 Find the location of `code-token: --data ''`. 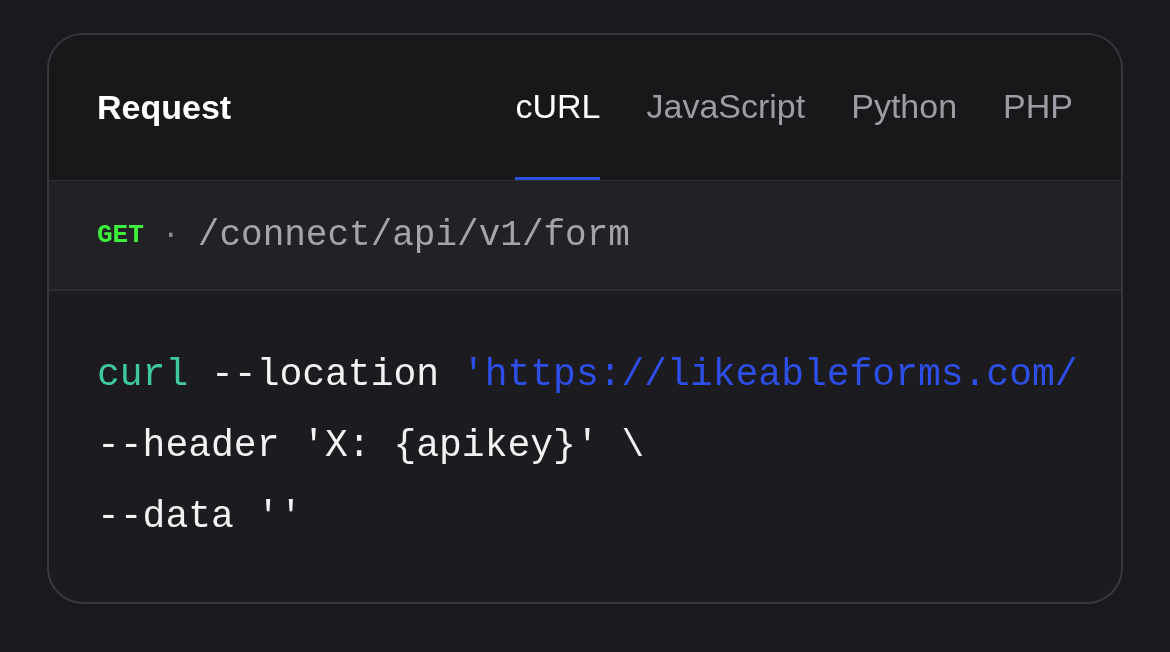

code-token: --data '' is located at coordinates (200, 517).